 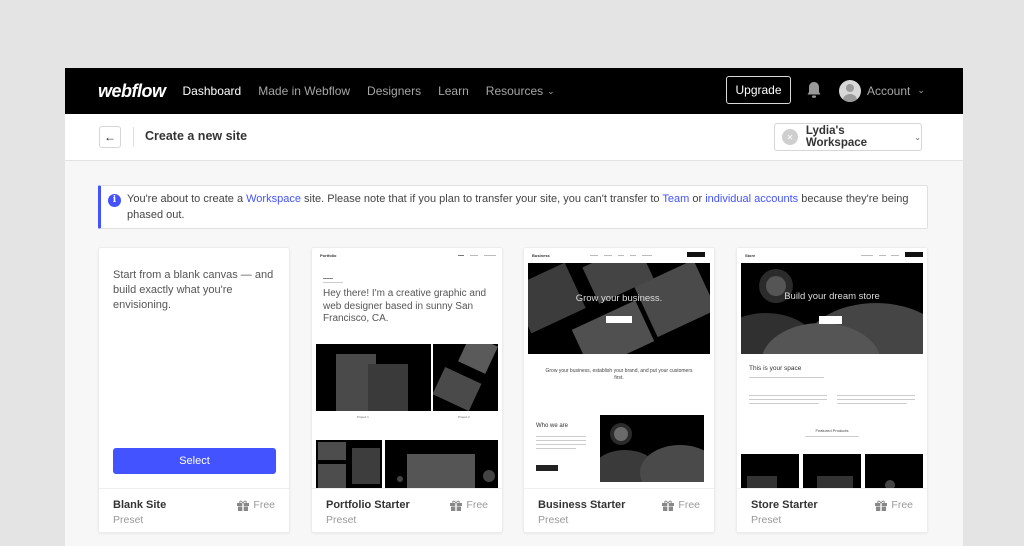 I want to click on nav-link-resources-label: Resources, so click(x=514, y=91).